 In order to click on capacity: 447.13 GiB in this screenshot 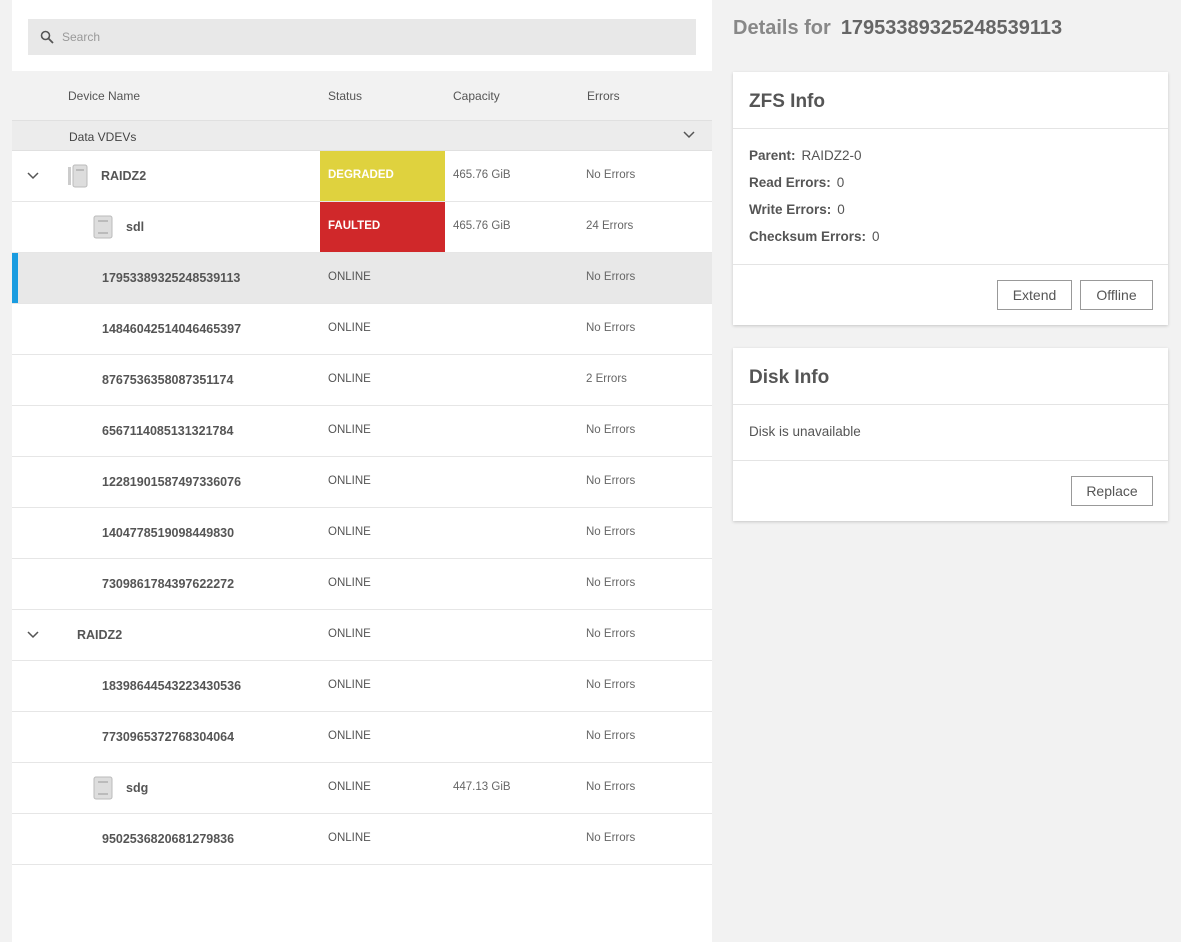, I will do `click(482, 787)`.